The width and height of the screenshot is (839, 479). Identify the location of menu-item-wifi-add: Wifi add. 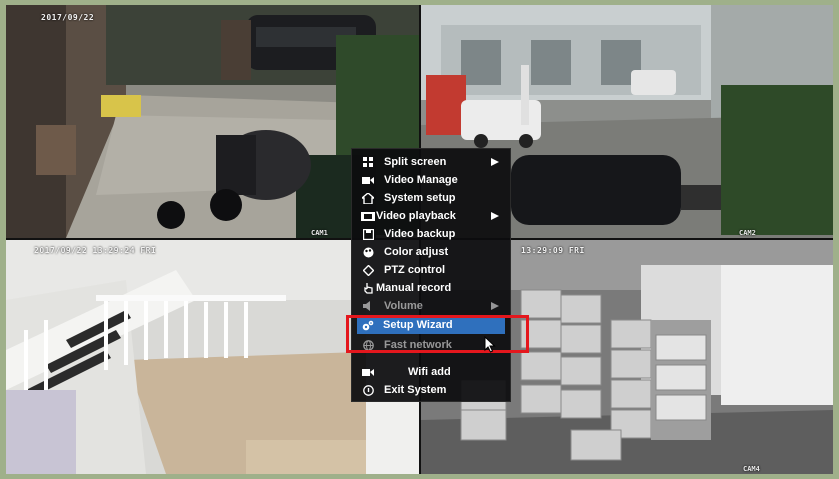
(431, 372).